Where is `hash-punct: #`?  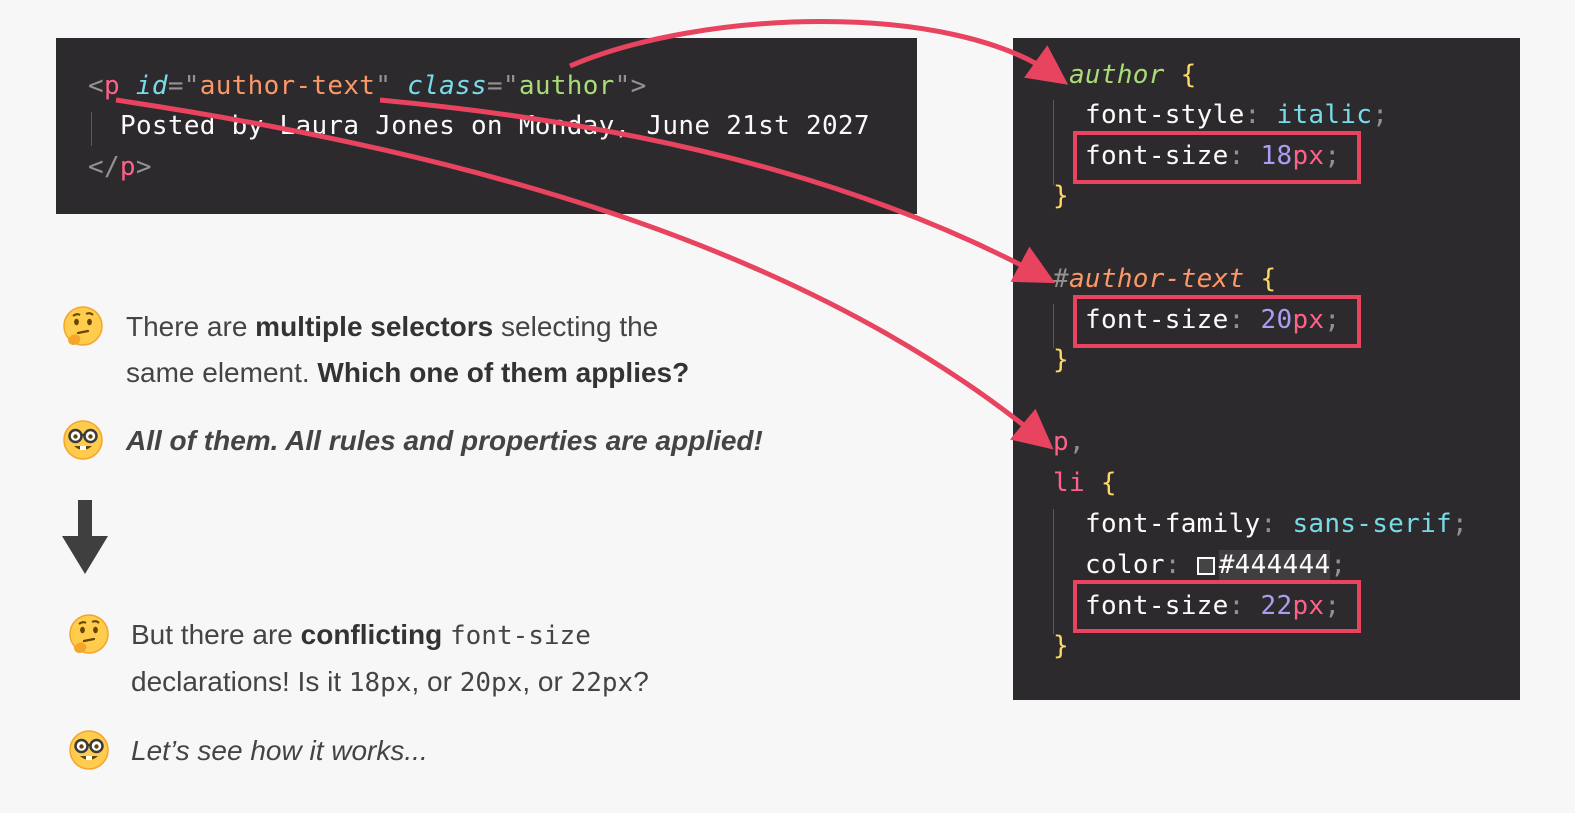 hash-punct: # is located at coordinates (1061, 279).